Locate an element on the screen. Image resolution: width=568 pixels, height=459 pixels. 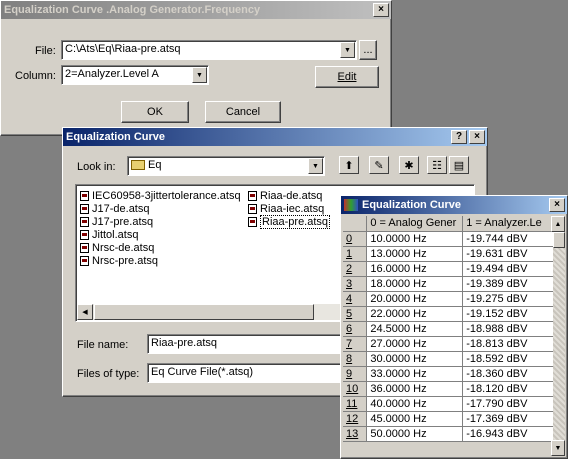
desktop-icon: ✎ is located at coordinates (379, 165).